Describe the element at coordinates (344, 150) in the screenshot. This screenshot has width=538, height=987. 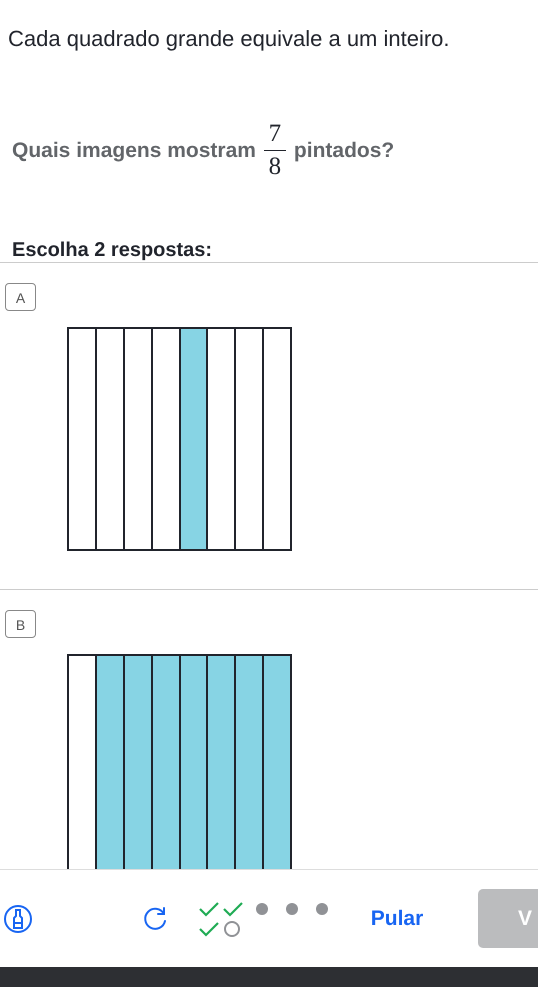
I see `question-text: pintados?` at that location.